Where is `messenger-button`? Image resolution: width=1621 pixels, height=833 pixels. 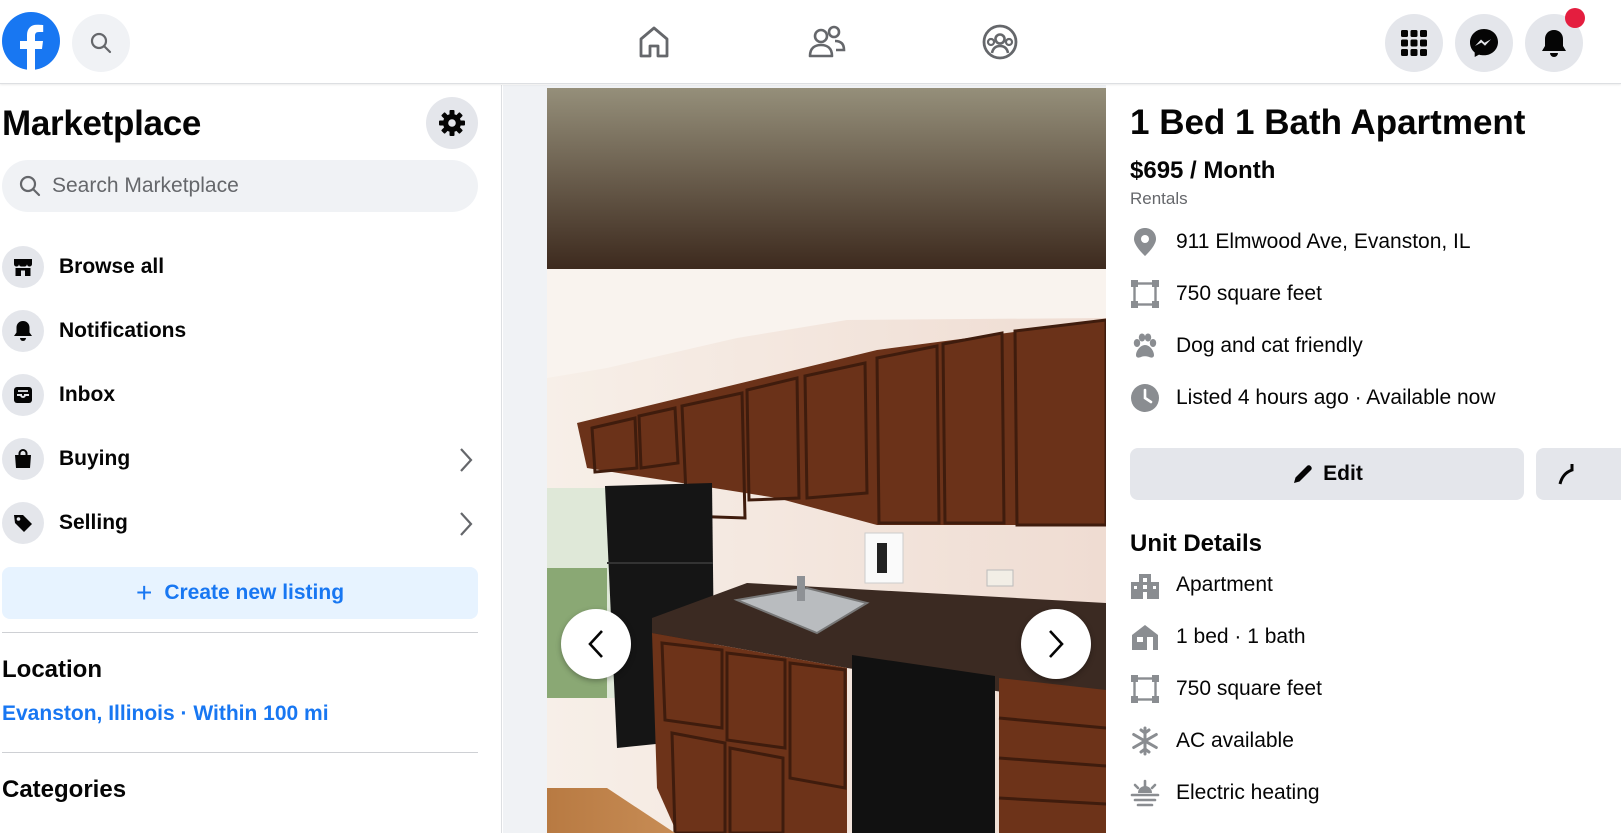
messenger-button is located at coordinates (1484, 43).